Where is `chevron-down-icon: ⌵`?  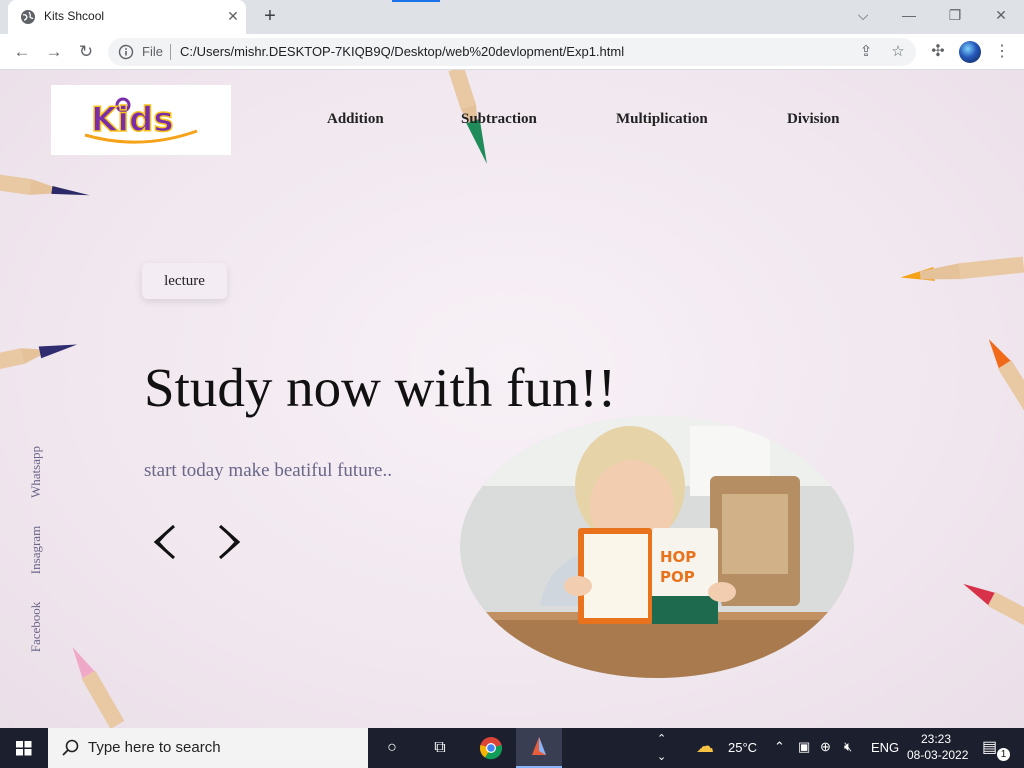 chevron-down-icon: ⌵ is located at coordinates (863, 15).